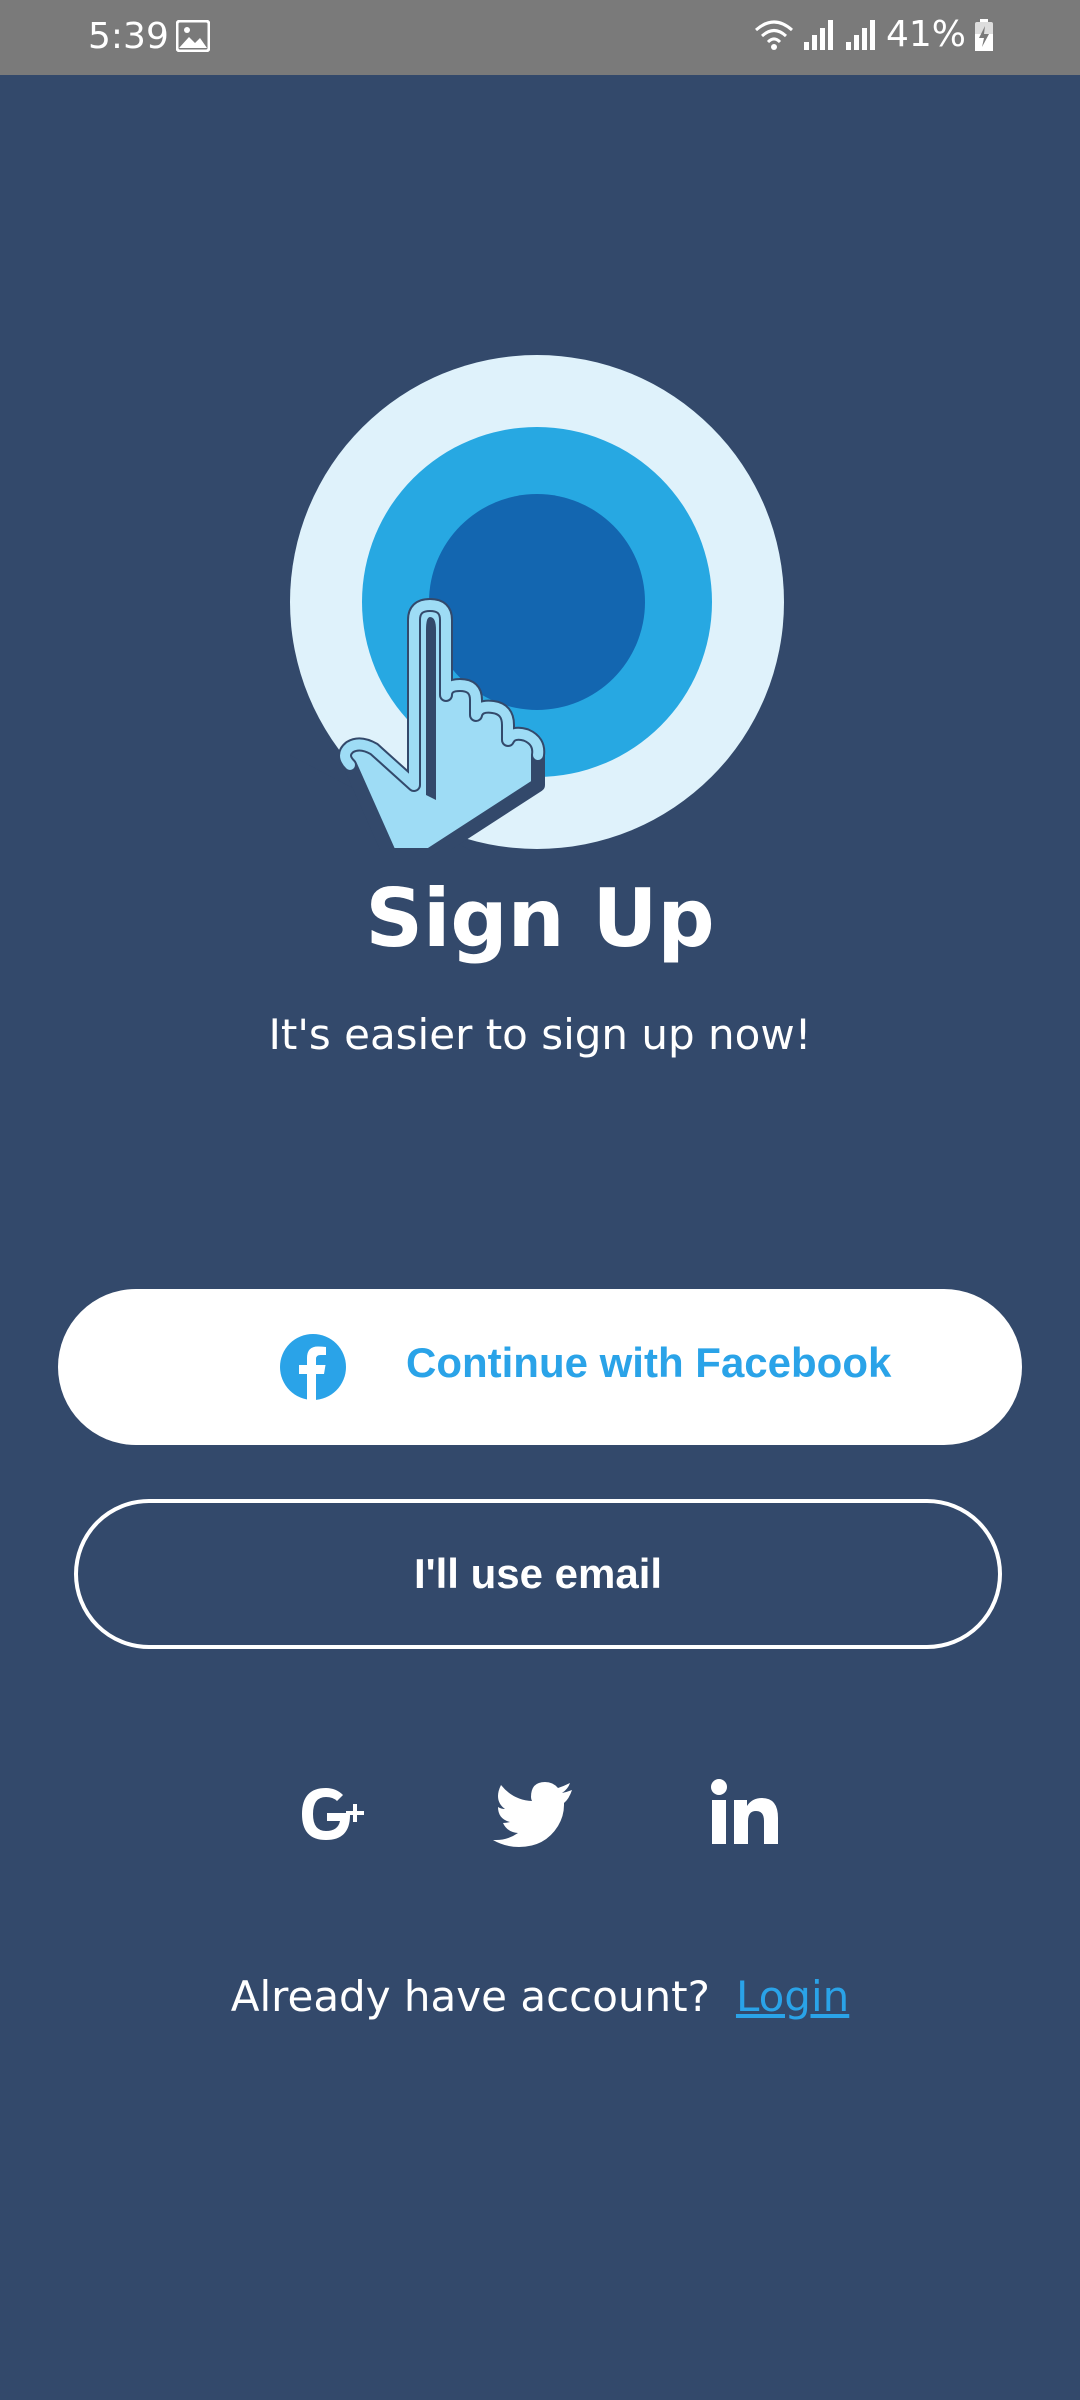 This screenshot has width=1080, height=2400. Describe the element at coordinates (925, 34) in the screenshot. I see `battery-percent: 41%` at that location.